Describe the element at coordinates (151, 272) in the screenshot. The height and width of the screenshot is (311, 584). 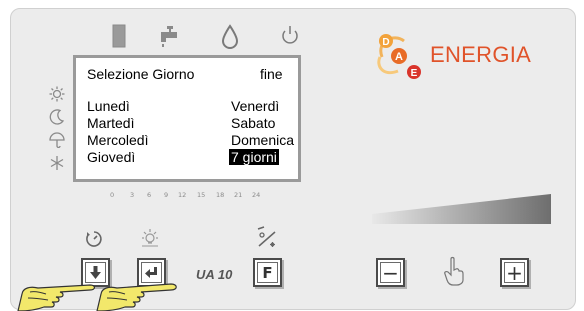
I see `enter-arrow-icon` at that location.